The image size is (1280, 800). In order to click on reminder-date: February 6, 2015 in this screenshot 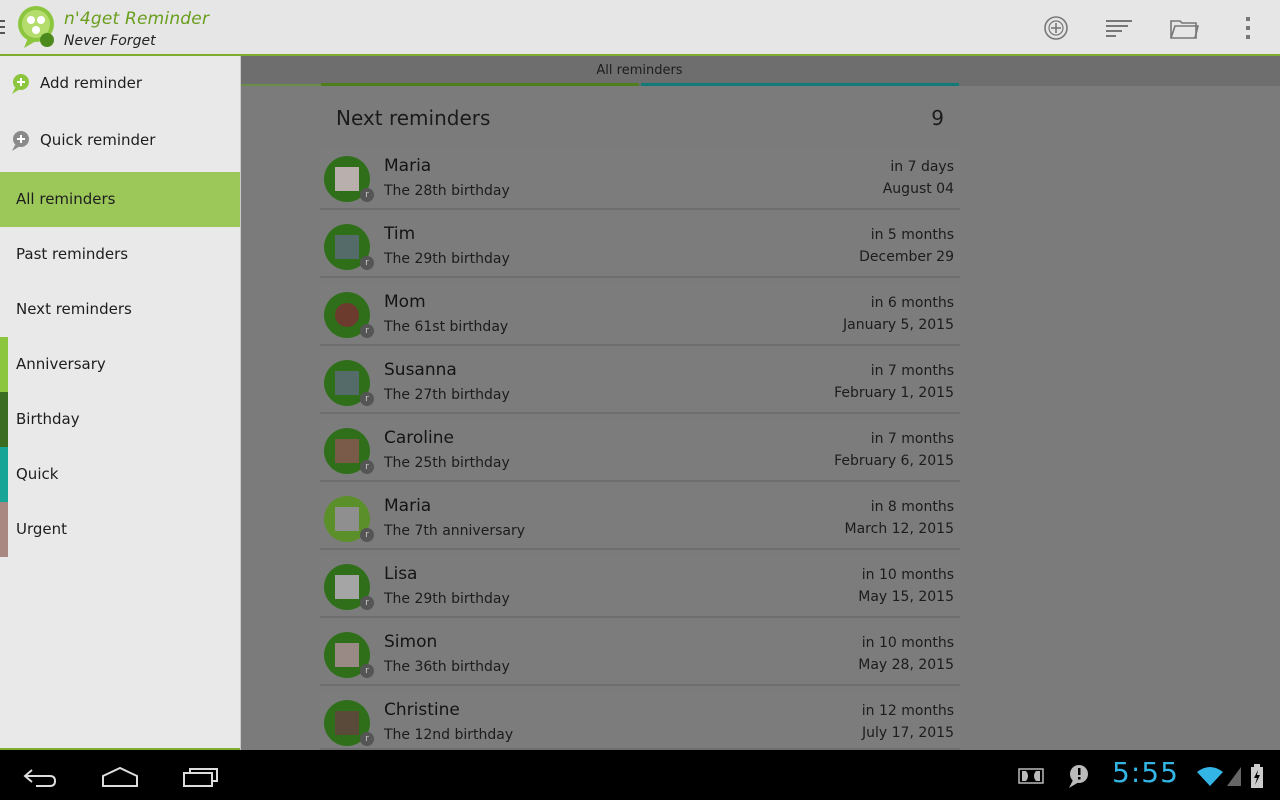, I will do `click(894, 461)`.